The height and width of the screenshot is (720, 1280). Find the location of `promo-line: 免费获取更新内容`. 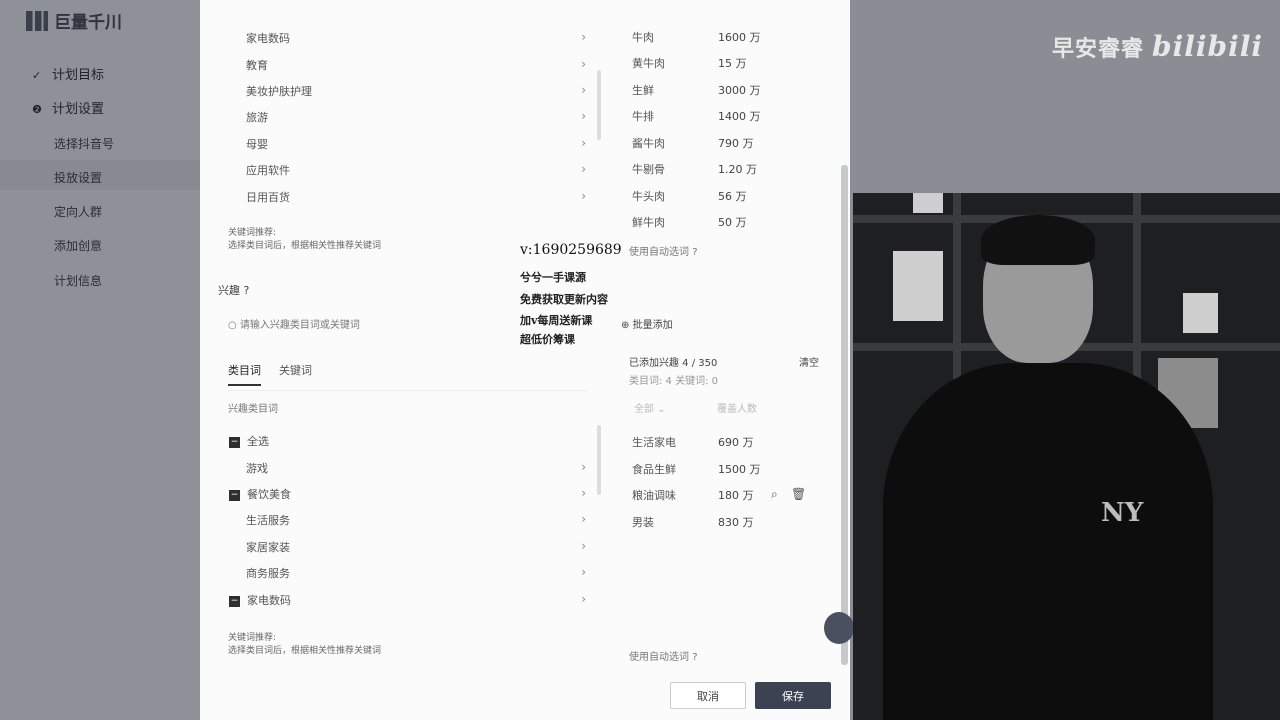

promo-line: 免费获取更新内容 is located at coordinates (564, 299).